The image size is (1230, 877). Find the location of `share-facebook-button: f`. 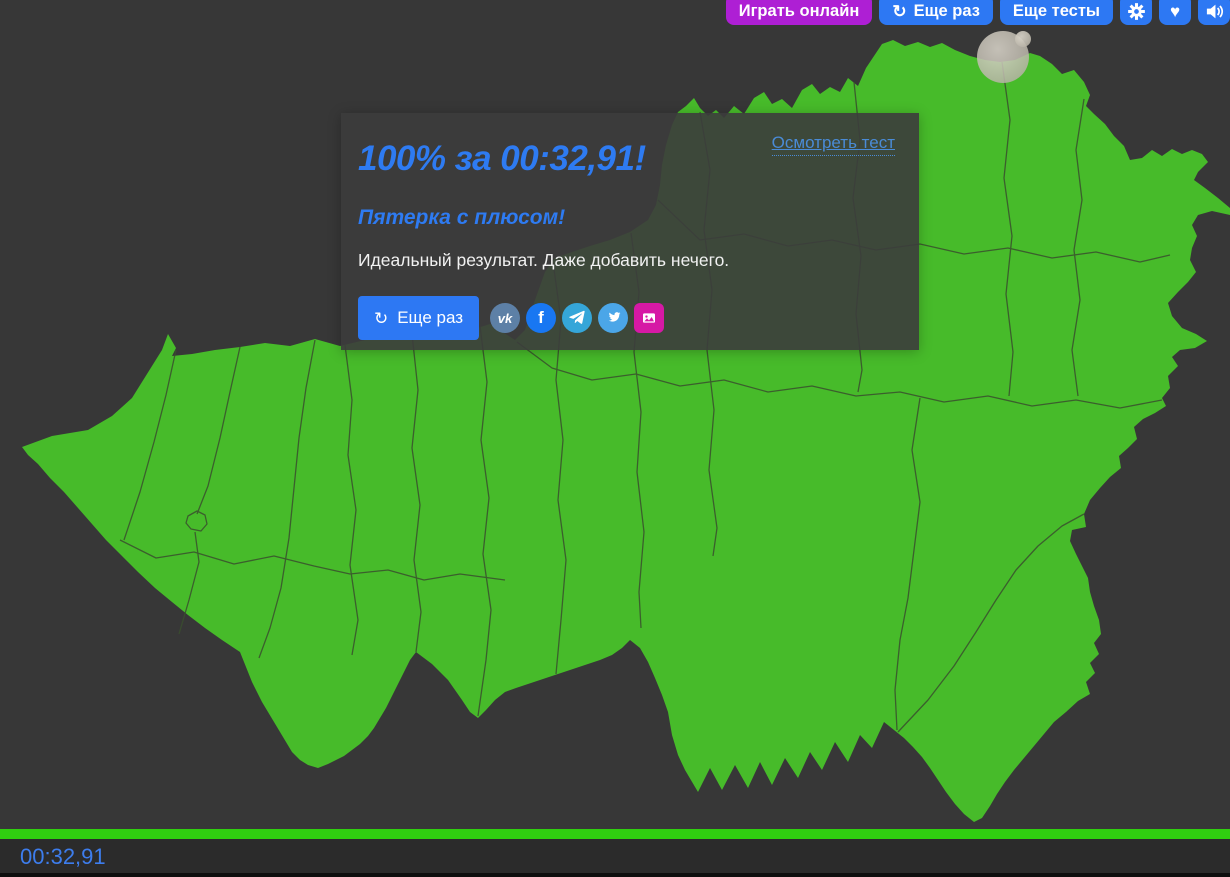

share-facebook-button: f is located at coordinates (541, 318).